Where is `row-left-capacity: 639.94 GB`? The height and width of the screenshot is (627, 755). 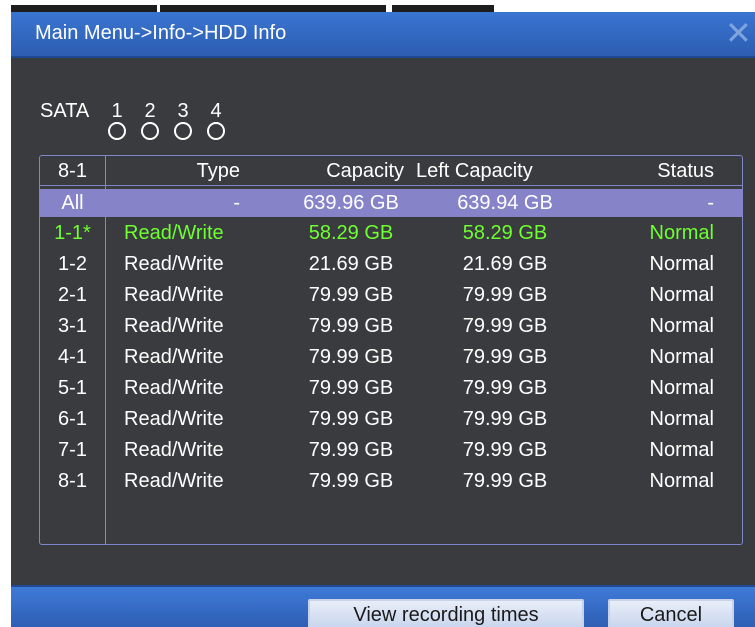
row-left-capacity: 639.94 GB is located at coordinates (505, 203).